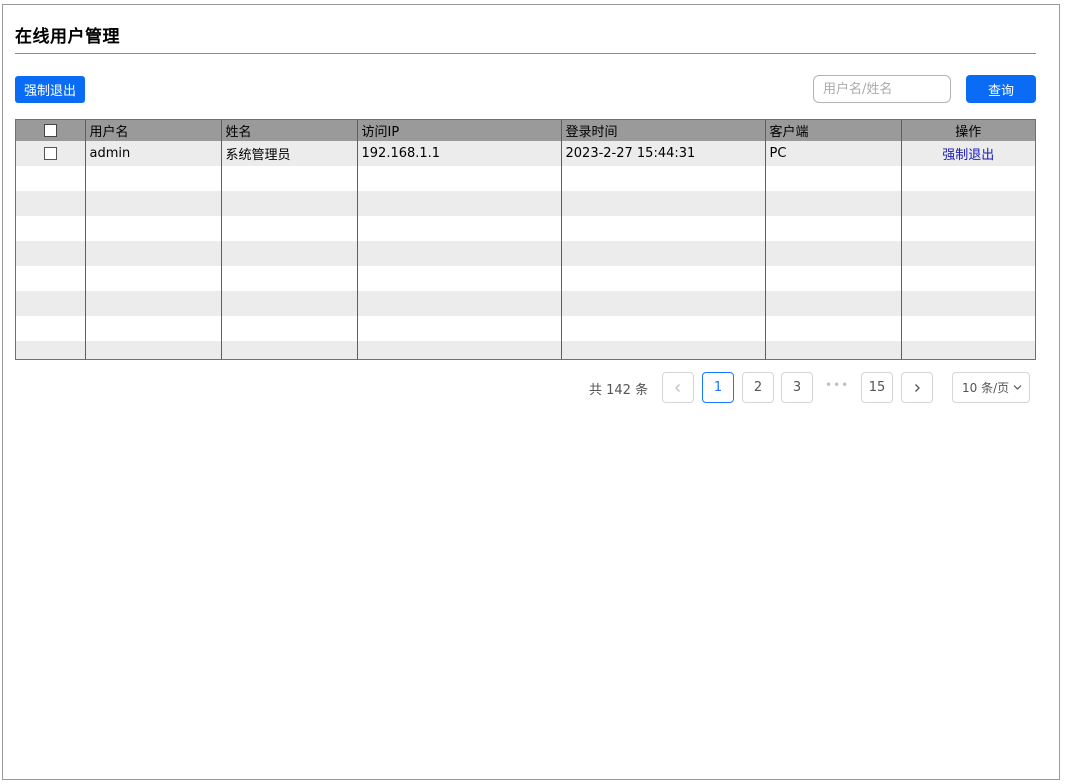 This screenshot has height=784, width=1065. What do you see at coordinates (152, 130) in the screenshot?
I see `column-header-username: 用户名` at bounding box center [152, 130].